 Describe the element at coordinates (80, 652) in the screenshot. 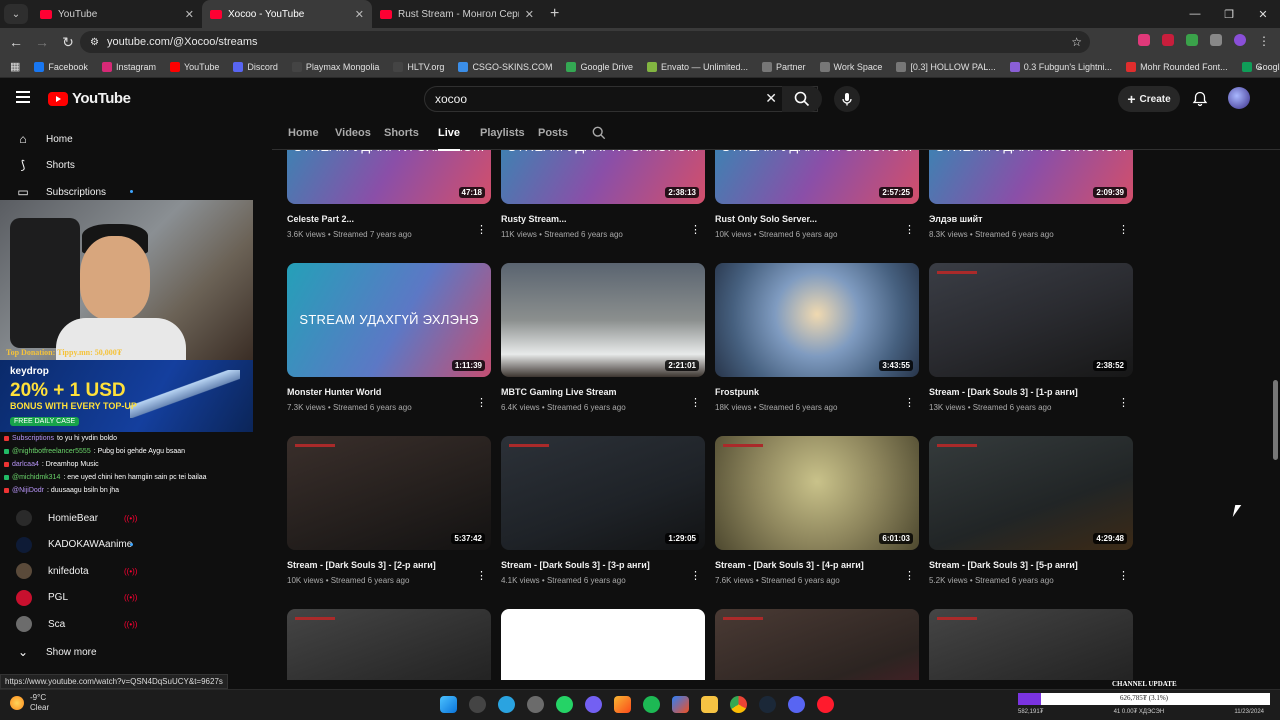

I see `show-more-button: ⌄ Show more` at that location.